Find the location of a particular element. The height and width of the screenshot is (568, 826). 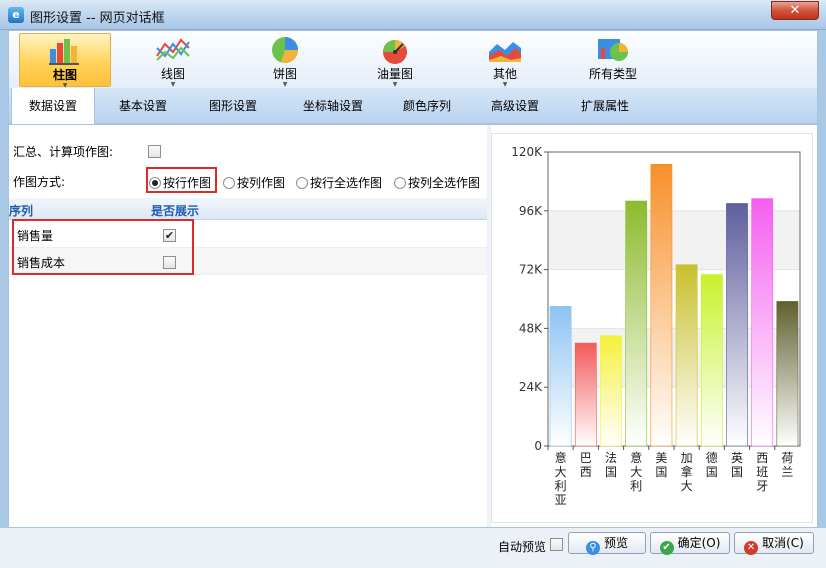

cancel-button: ✕ 取消(C) is located at coordinates (774, 543).